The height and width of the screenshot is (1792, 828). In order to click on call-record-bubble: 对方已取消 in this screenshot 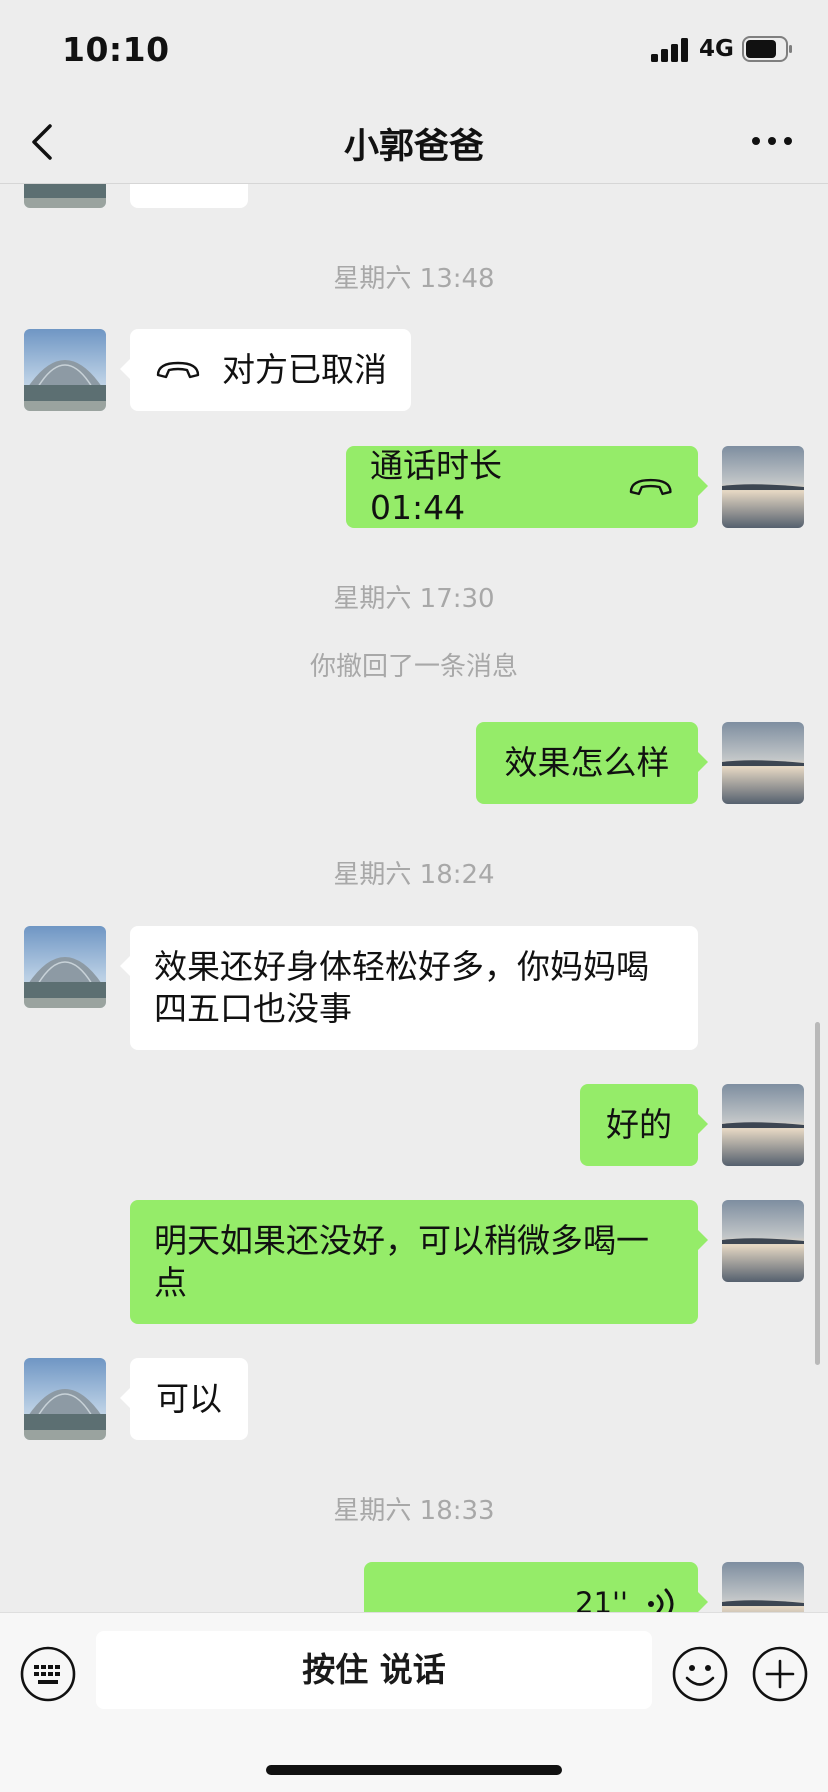, I will do `click(265, 370)`.